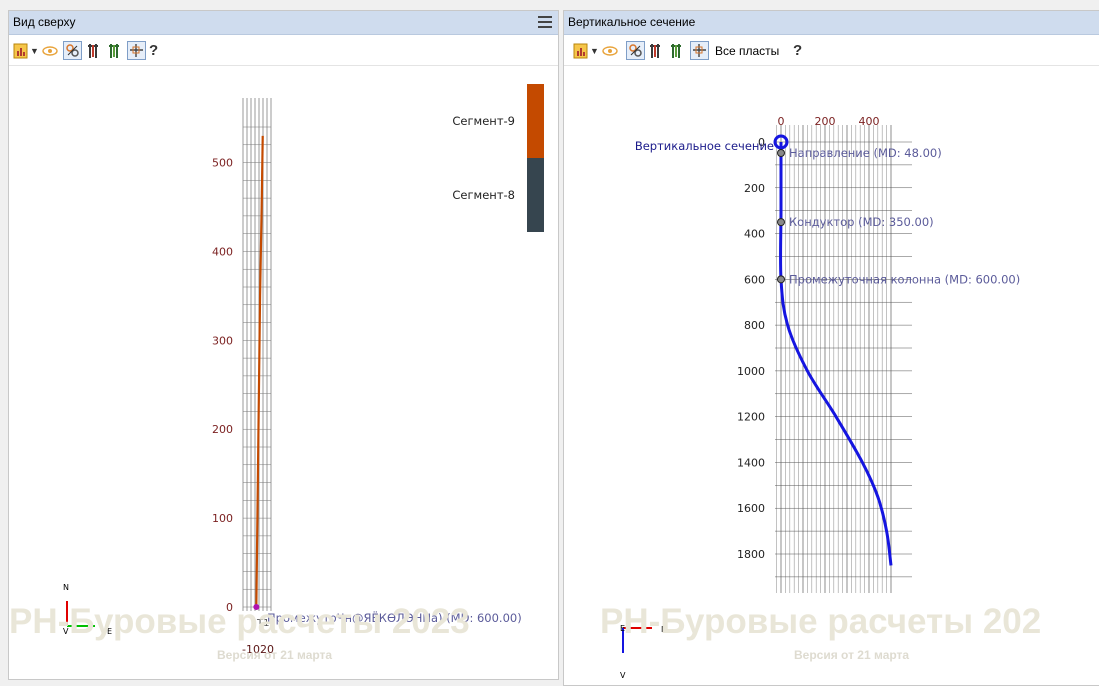 The width and height of the screenshot is (1099, 686). What do you see at coordinates (545, 22) in the screenshot?
I see `menu-icon` at bounding box center [545, 22].